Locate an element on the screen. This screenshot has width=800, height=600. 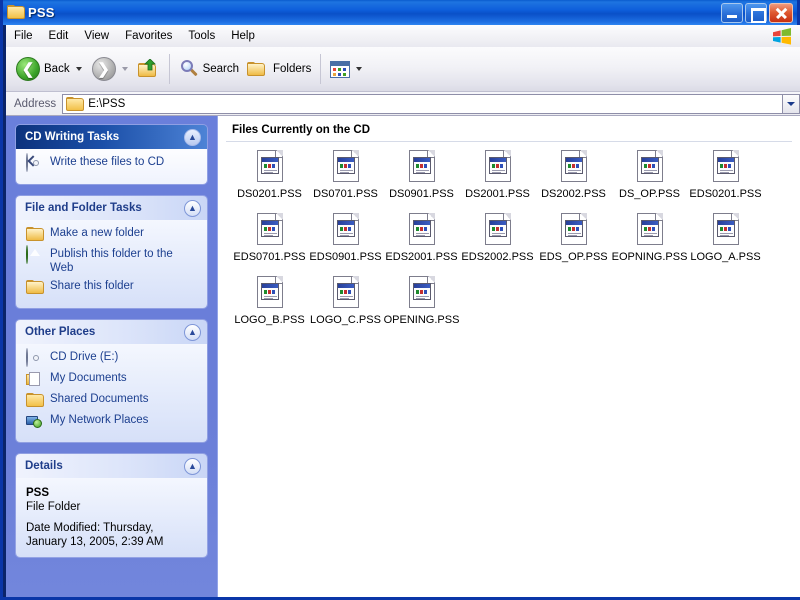
file-name: LOGO_B.PSS is located at coordinates (269, 320).